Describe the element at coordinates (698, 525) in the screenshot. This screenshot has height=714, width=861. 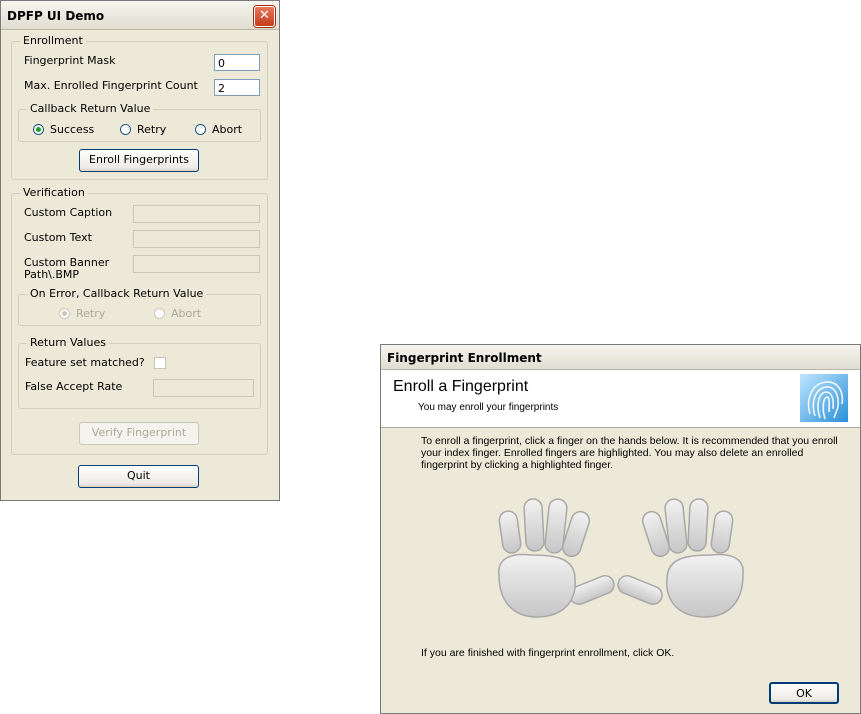
I see `right-ring-finger` at that location.